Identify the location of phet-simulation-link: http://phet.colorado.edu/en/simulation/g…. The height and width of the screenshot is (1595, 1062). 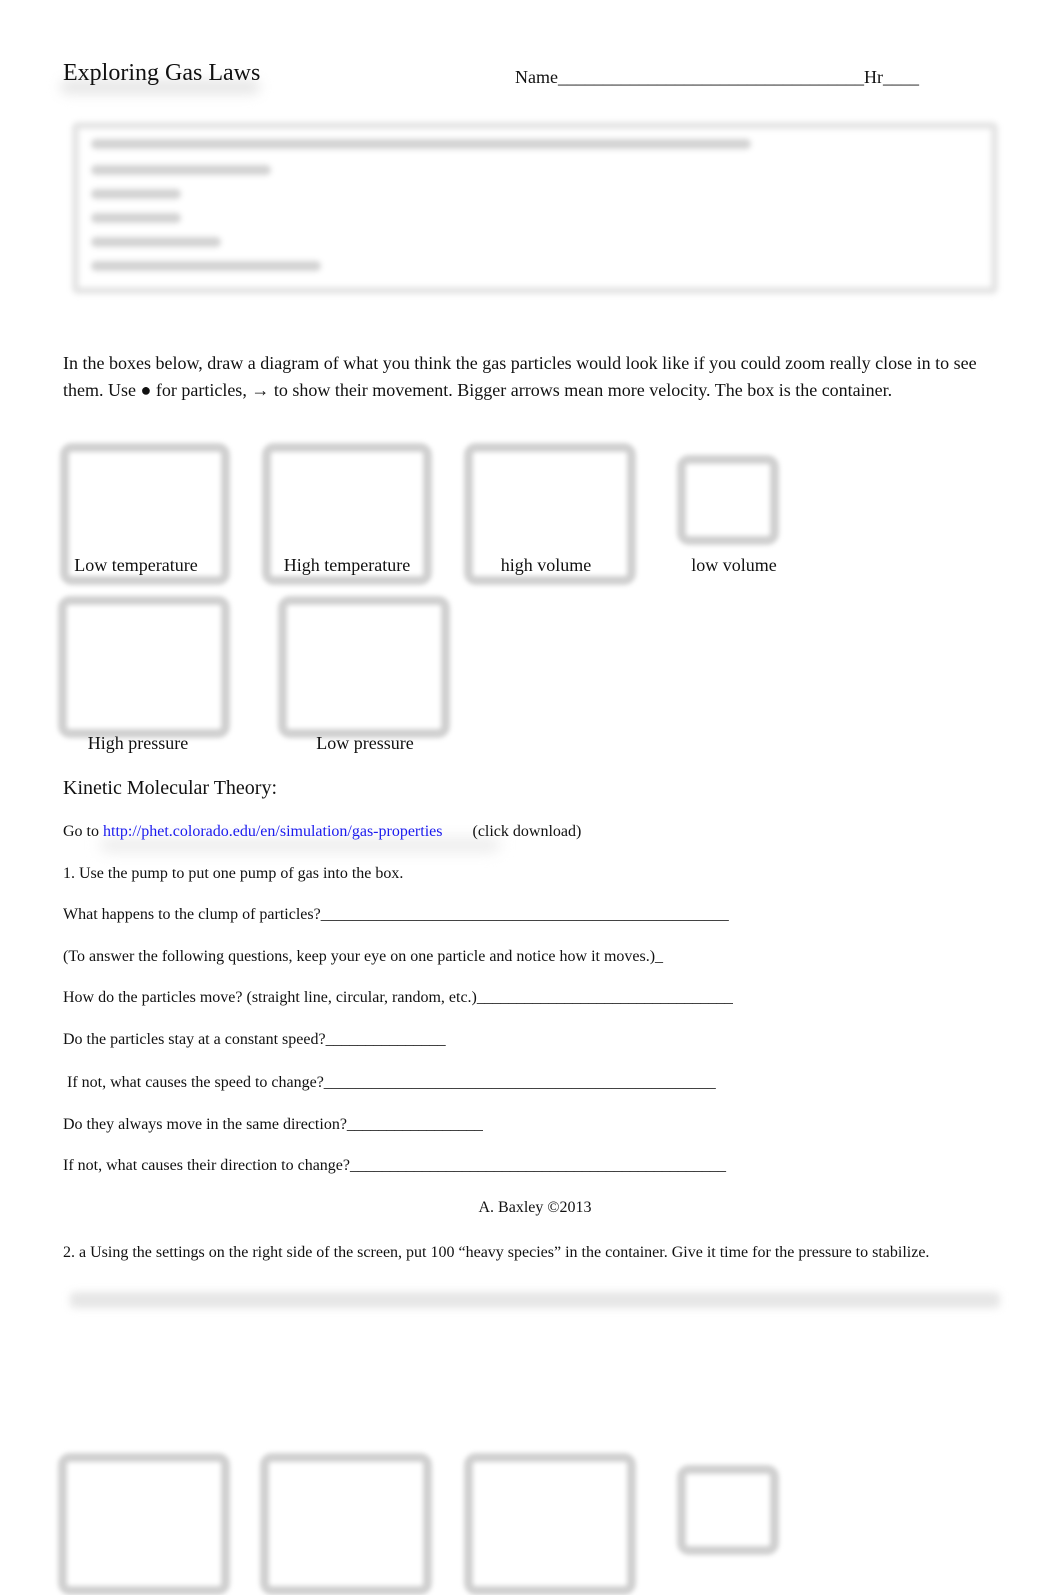
(272, 831).